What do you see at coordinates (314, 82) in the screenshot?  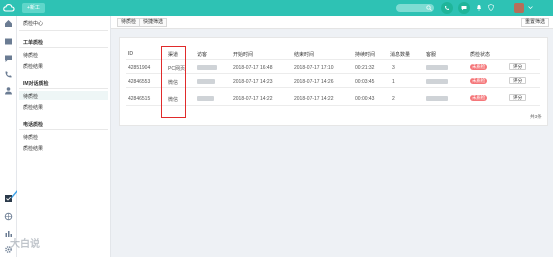 I see `cell-end: 2018-07-17 14:26` at bounding box center [314, 82].